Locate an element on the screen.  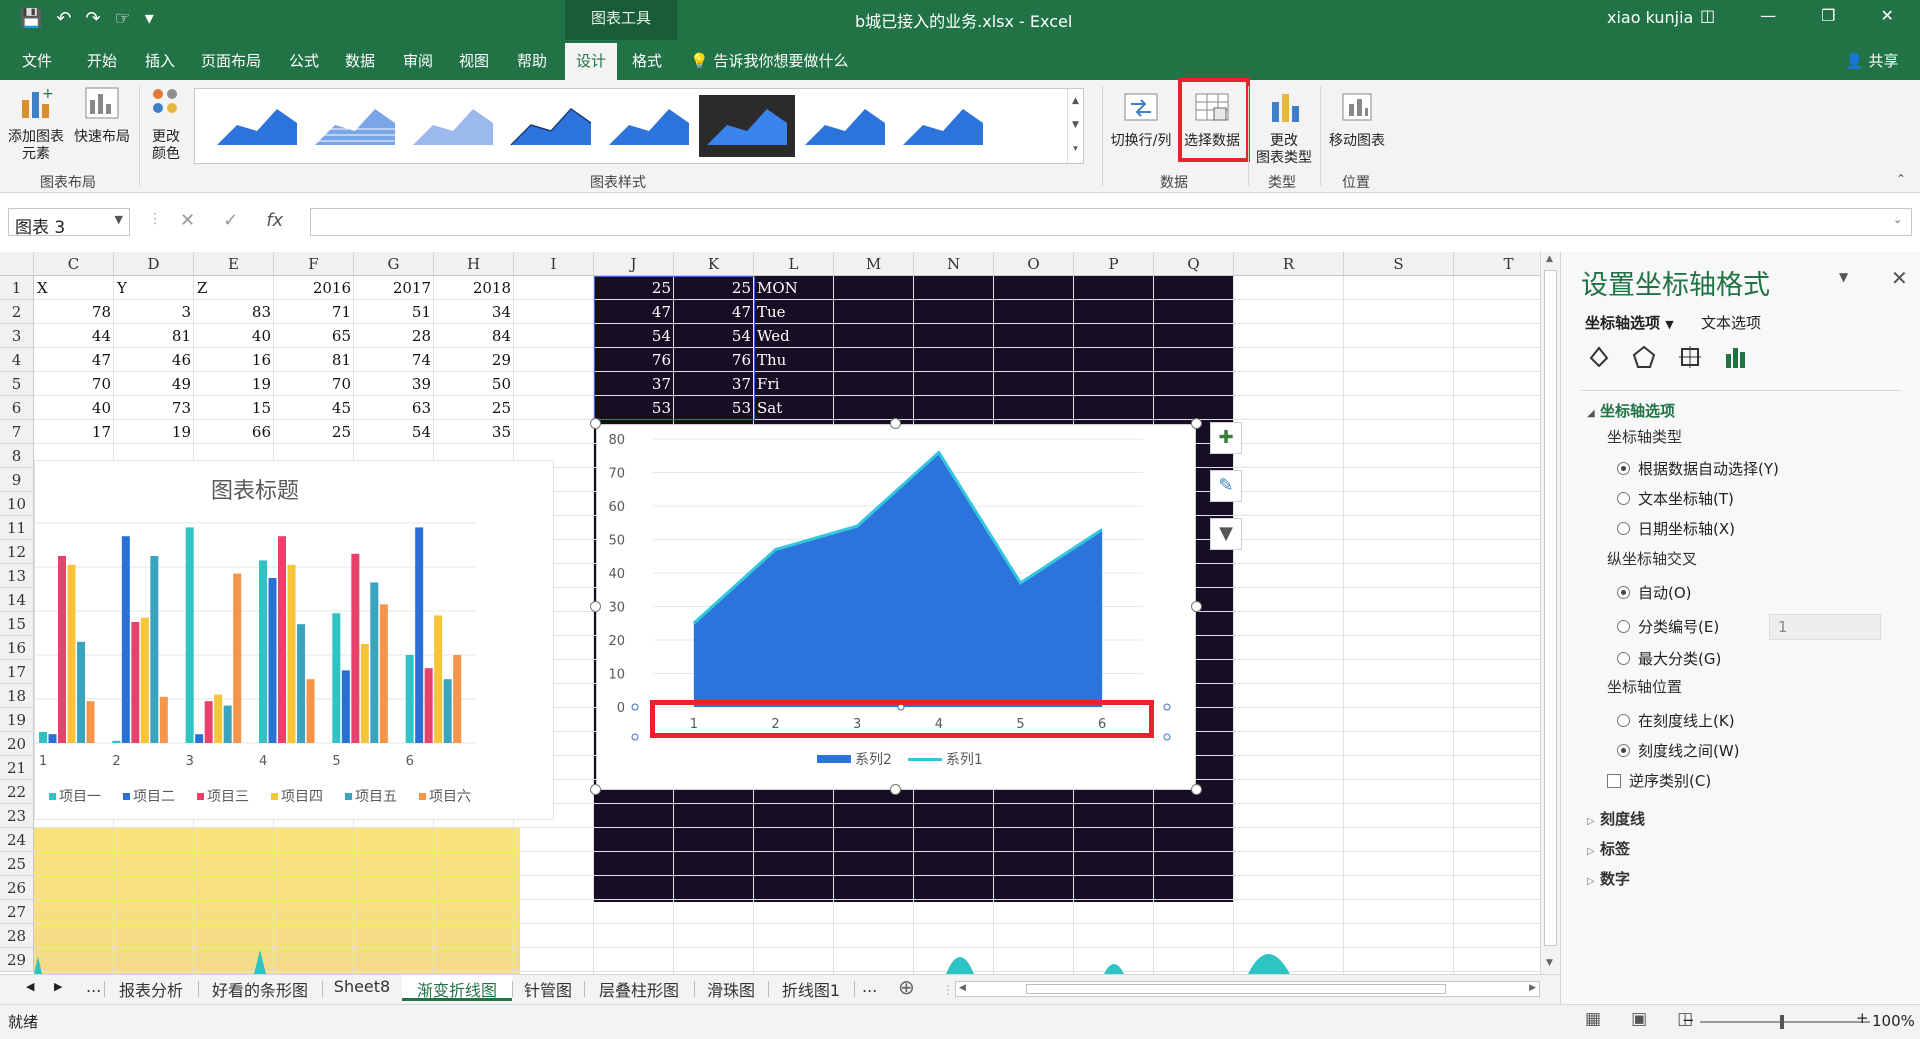
table-cell: 50 is located at coordinates (474, 384).